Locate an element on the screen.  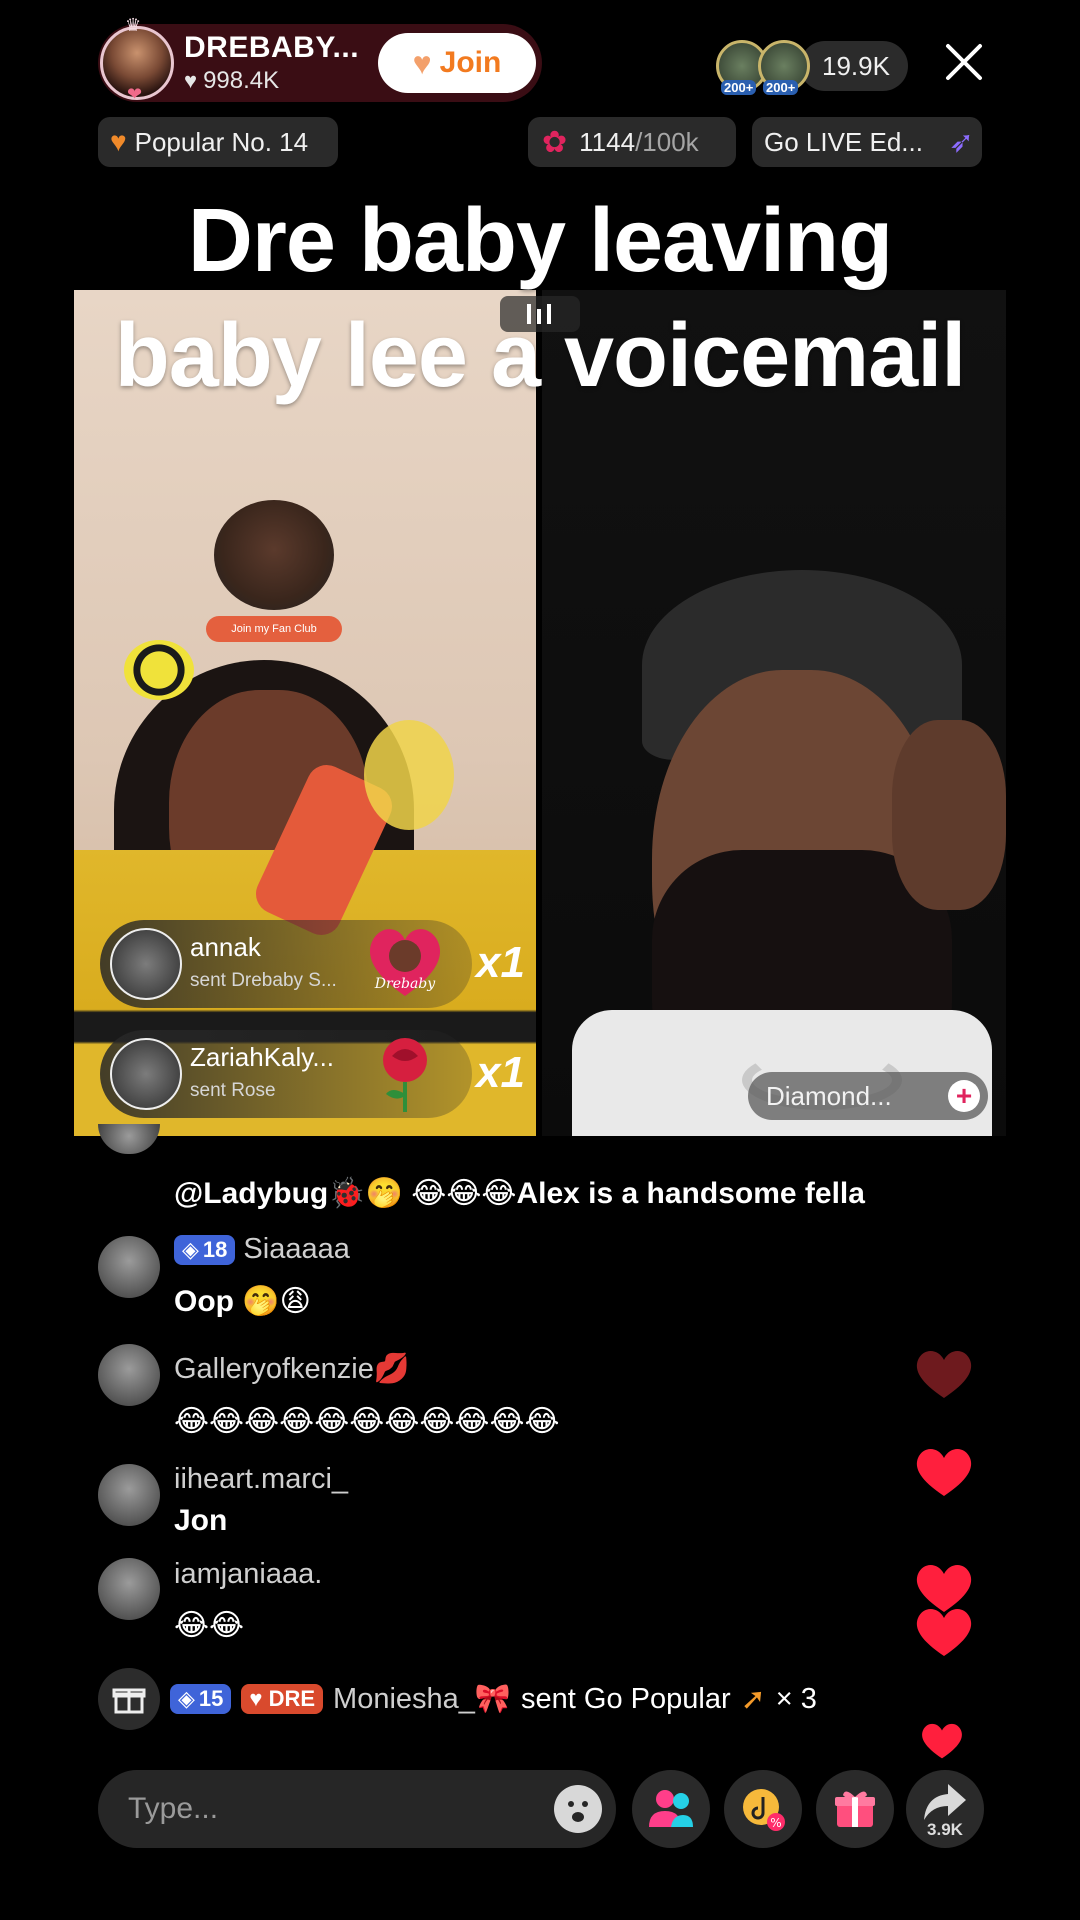
broken-heart-icon: ♥ is located at coordinates (118, 141).